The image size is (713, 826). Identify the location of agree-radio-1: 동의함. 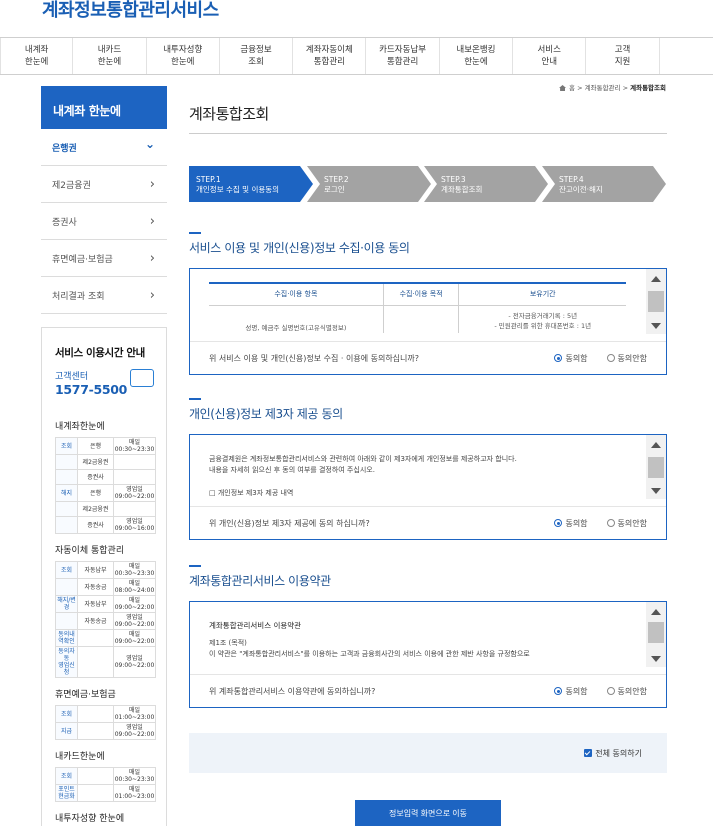
(571, 358).